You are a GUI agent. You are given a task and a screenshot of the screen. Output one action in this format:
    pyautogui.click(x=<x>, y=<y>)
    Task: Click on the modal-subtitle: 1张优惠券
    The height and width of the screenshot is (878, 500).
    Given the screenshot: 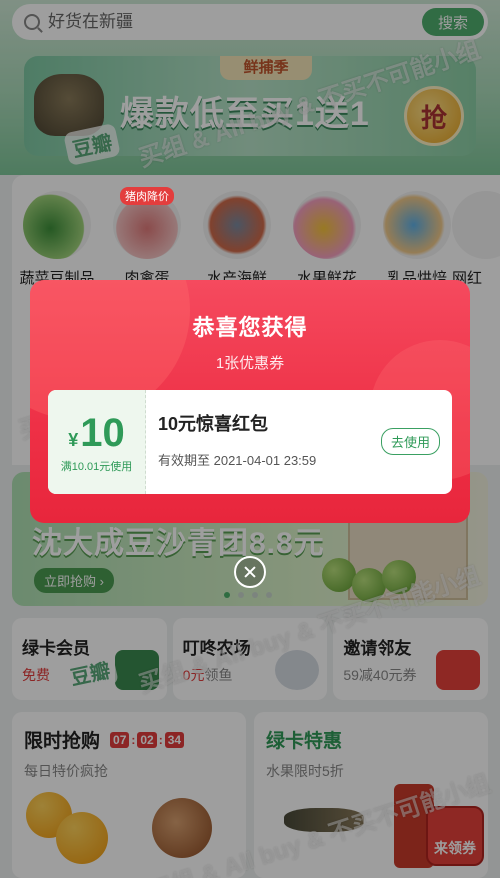 What is the action you would take?
    pyautogui.click(x=250, y=363)
    